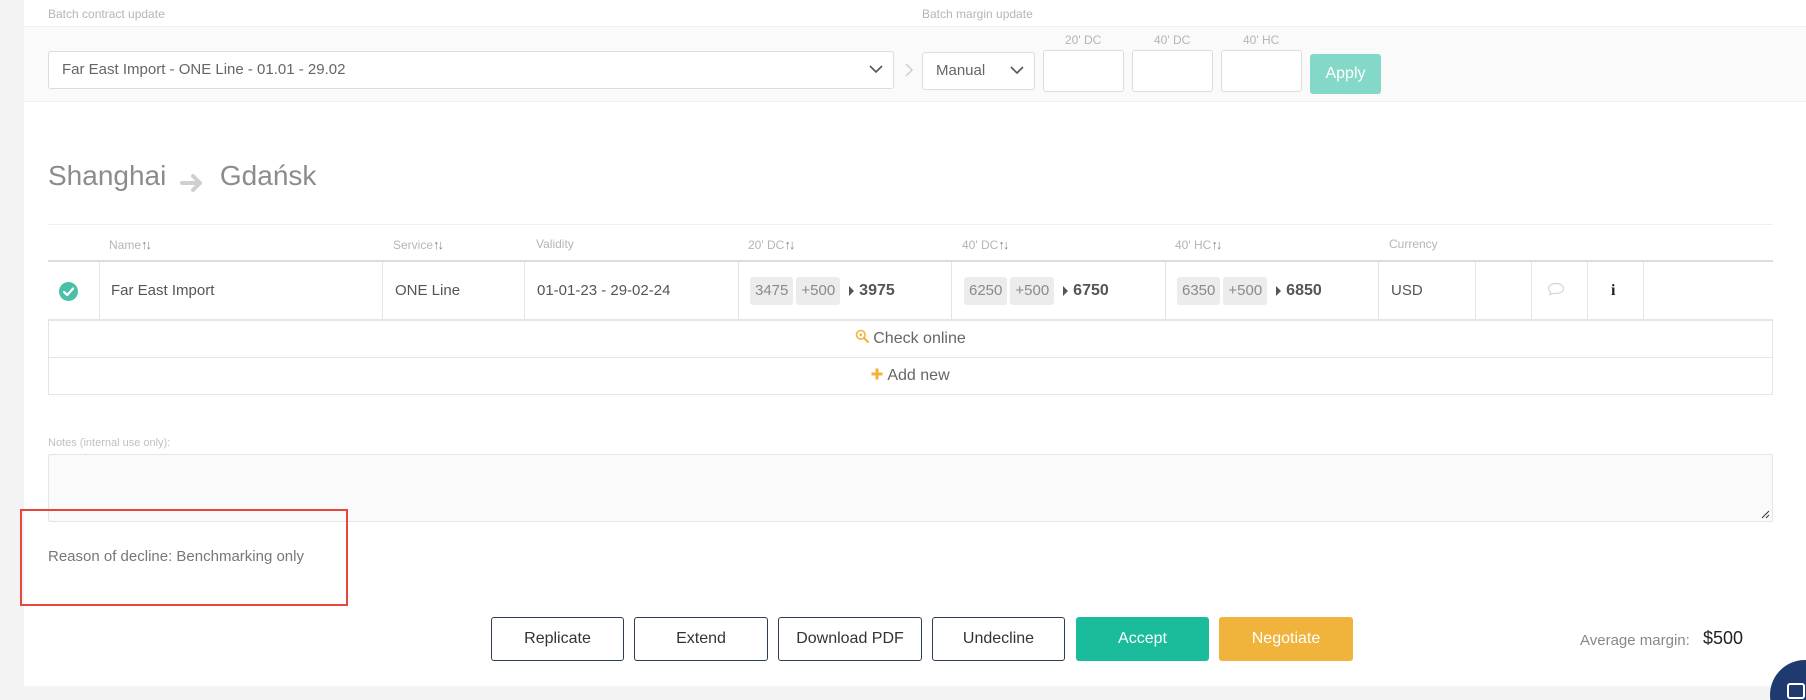 The width and height of the screenshot is (1806, 700). I want to click on extend-button: Extend, so click(701, 639).